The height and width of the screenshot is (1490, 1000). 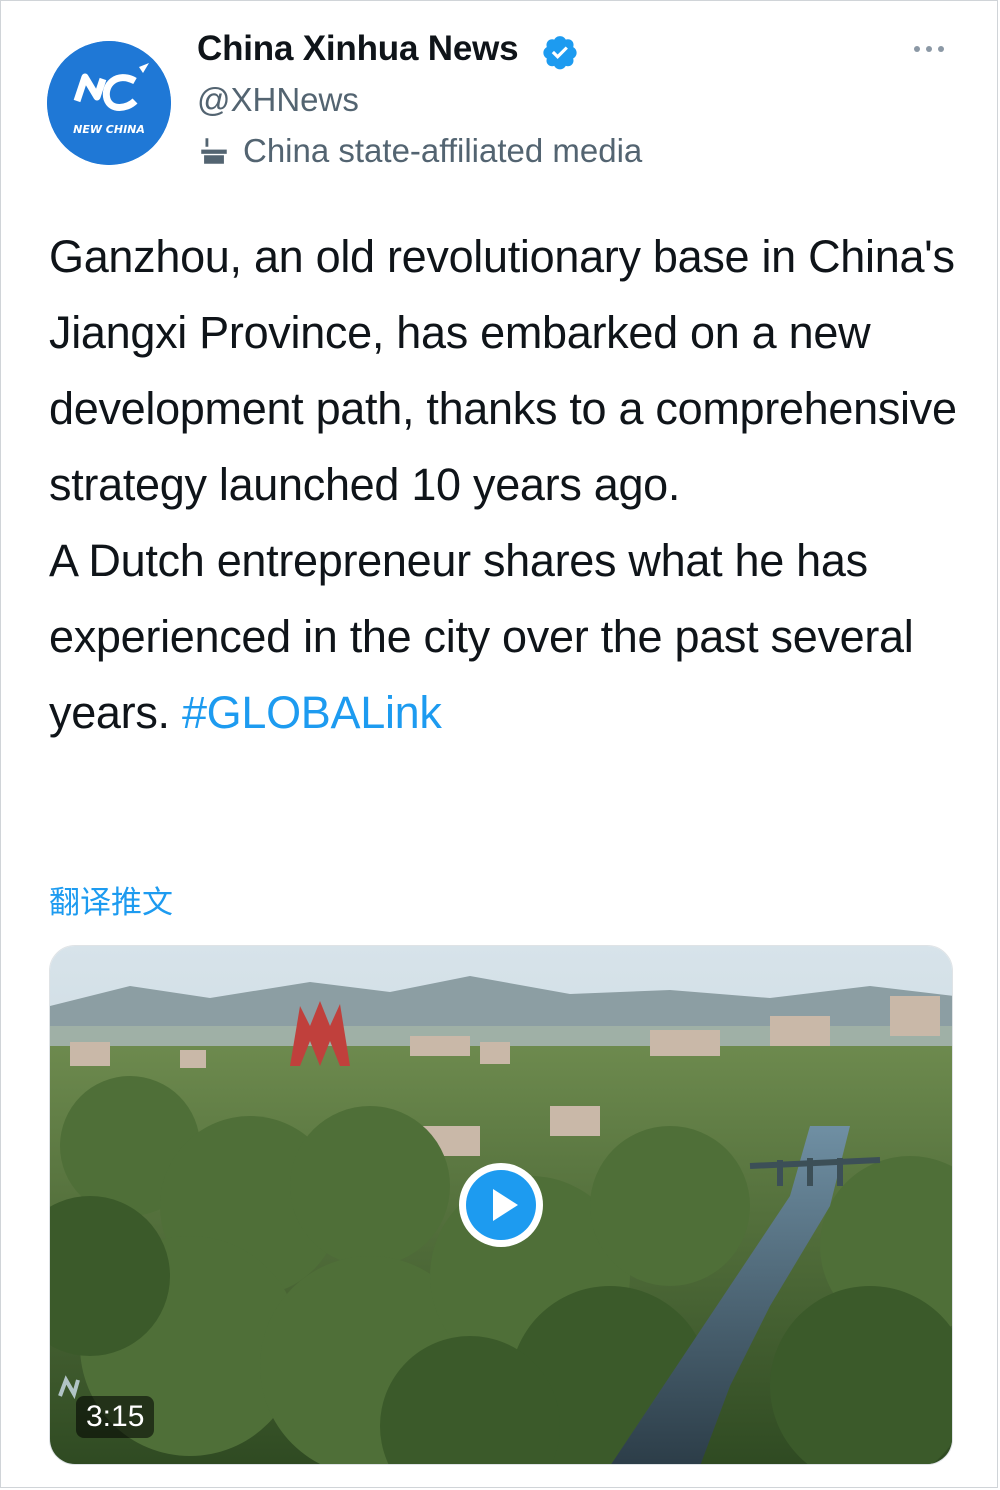 I want to click on hashtag-link: #GLOBALink, so click(x=312, y=712).